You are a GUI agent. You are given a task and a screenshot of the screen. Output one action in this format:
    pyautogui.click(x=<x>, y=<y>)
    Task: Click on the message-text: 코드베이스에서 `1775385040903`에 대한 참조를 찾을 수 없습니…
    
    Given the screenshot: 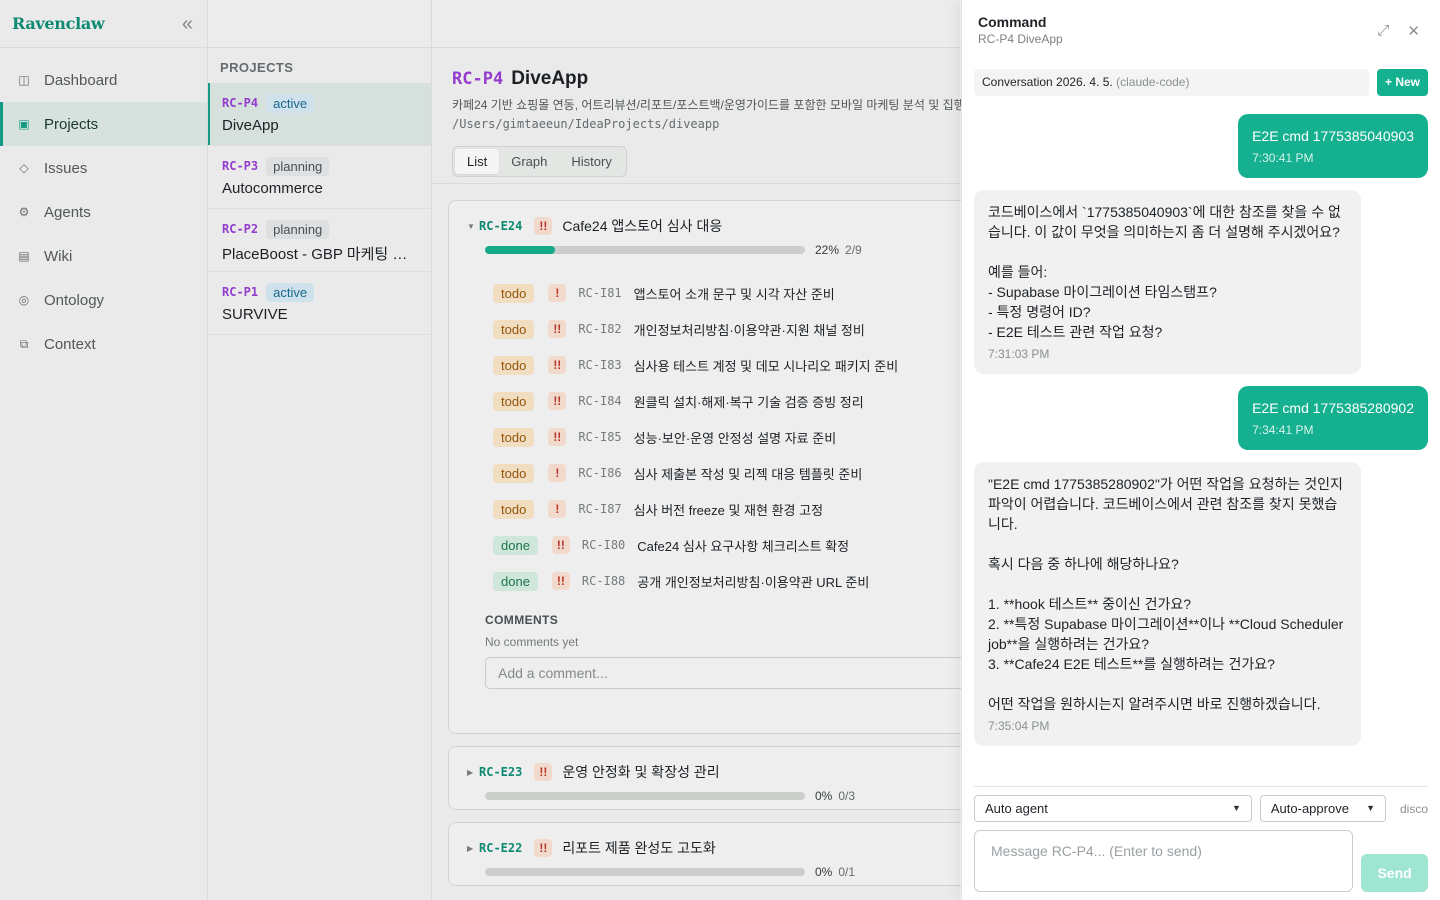 What is the action you would take?
    pyautogui.click(x=1164, y=272)
    